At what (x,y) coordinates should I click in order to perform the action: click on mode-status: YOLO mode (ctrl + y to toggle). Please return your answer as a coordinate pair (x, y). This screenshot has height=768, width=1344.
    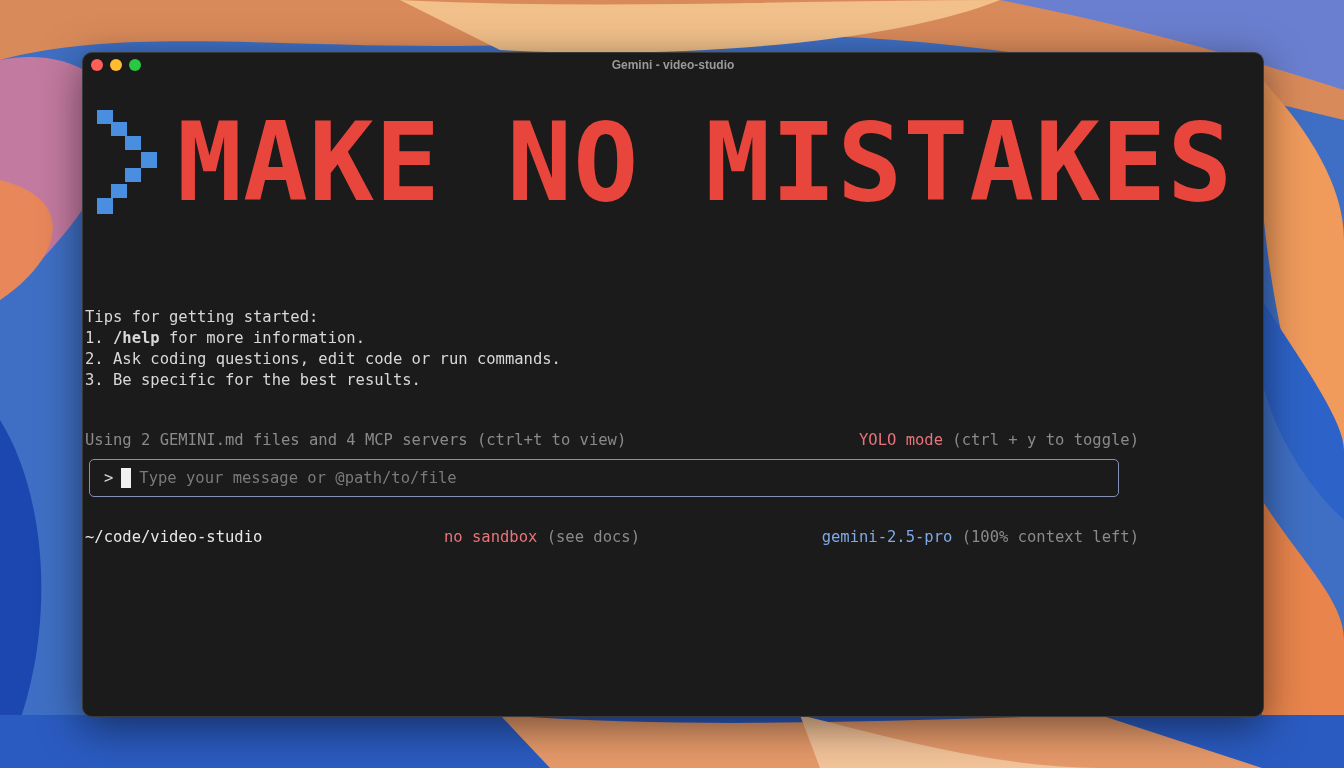
    Looking at the image, I should click on (999, 440).